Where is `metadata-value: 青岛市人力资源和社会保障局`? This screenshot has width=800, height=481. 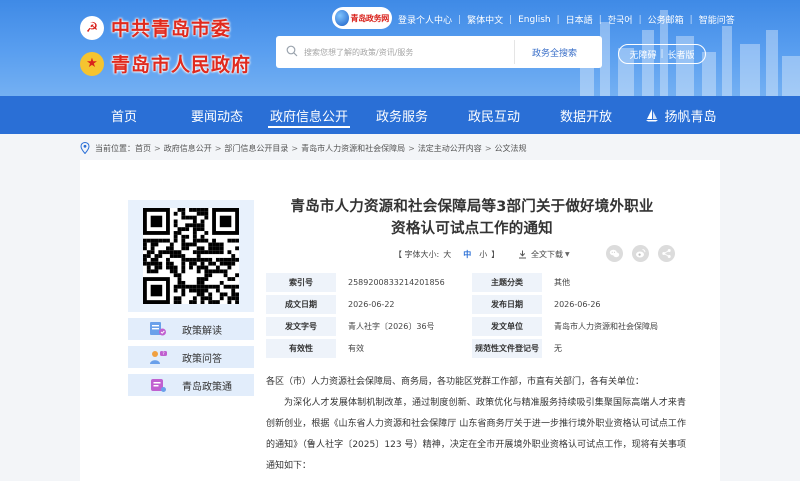
metadata-value: 青岛市人力资源和社会保障局 is located at coordinates (610, 326).